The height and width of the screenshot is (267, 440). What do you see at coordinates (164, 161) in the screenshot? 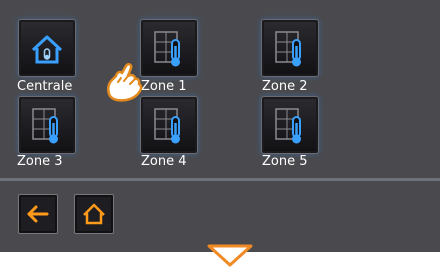
I see `tile-label-zone-4: Zone 4` at bounding box center [164, 161].